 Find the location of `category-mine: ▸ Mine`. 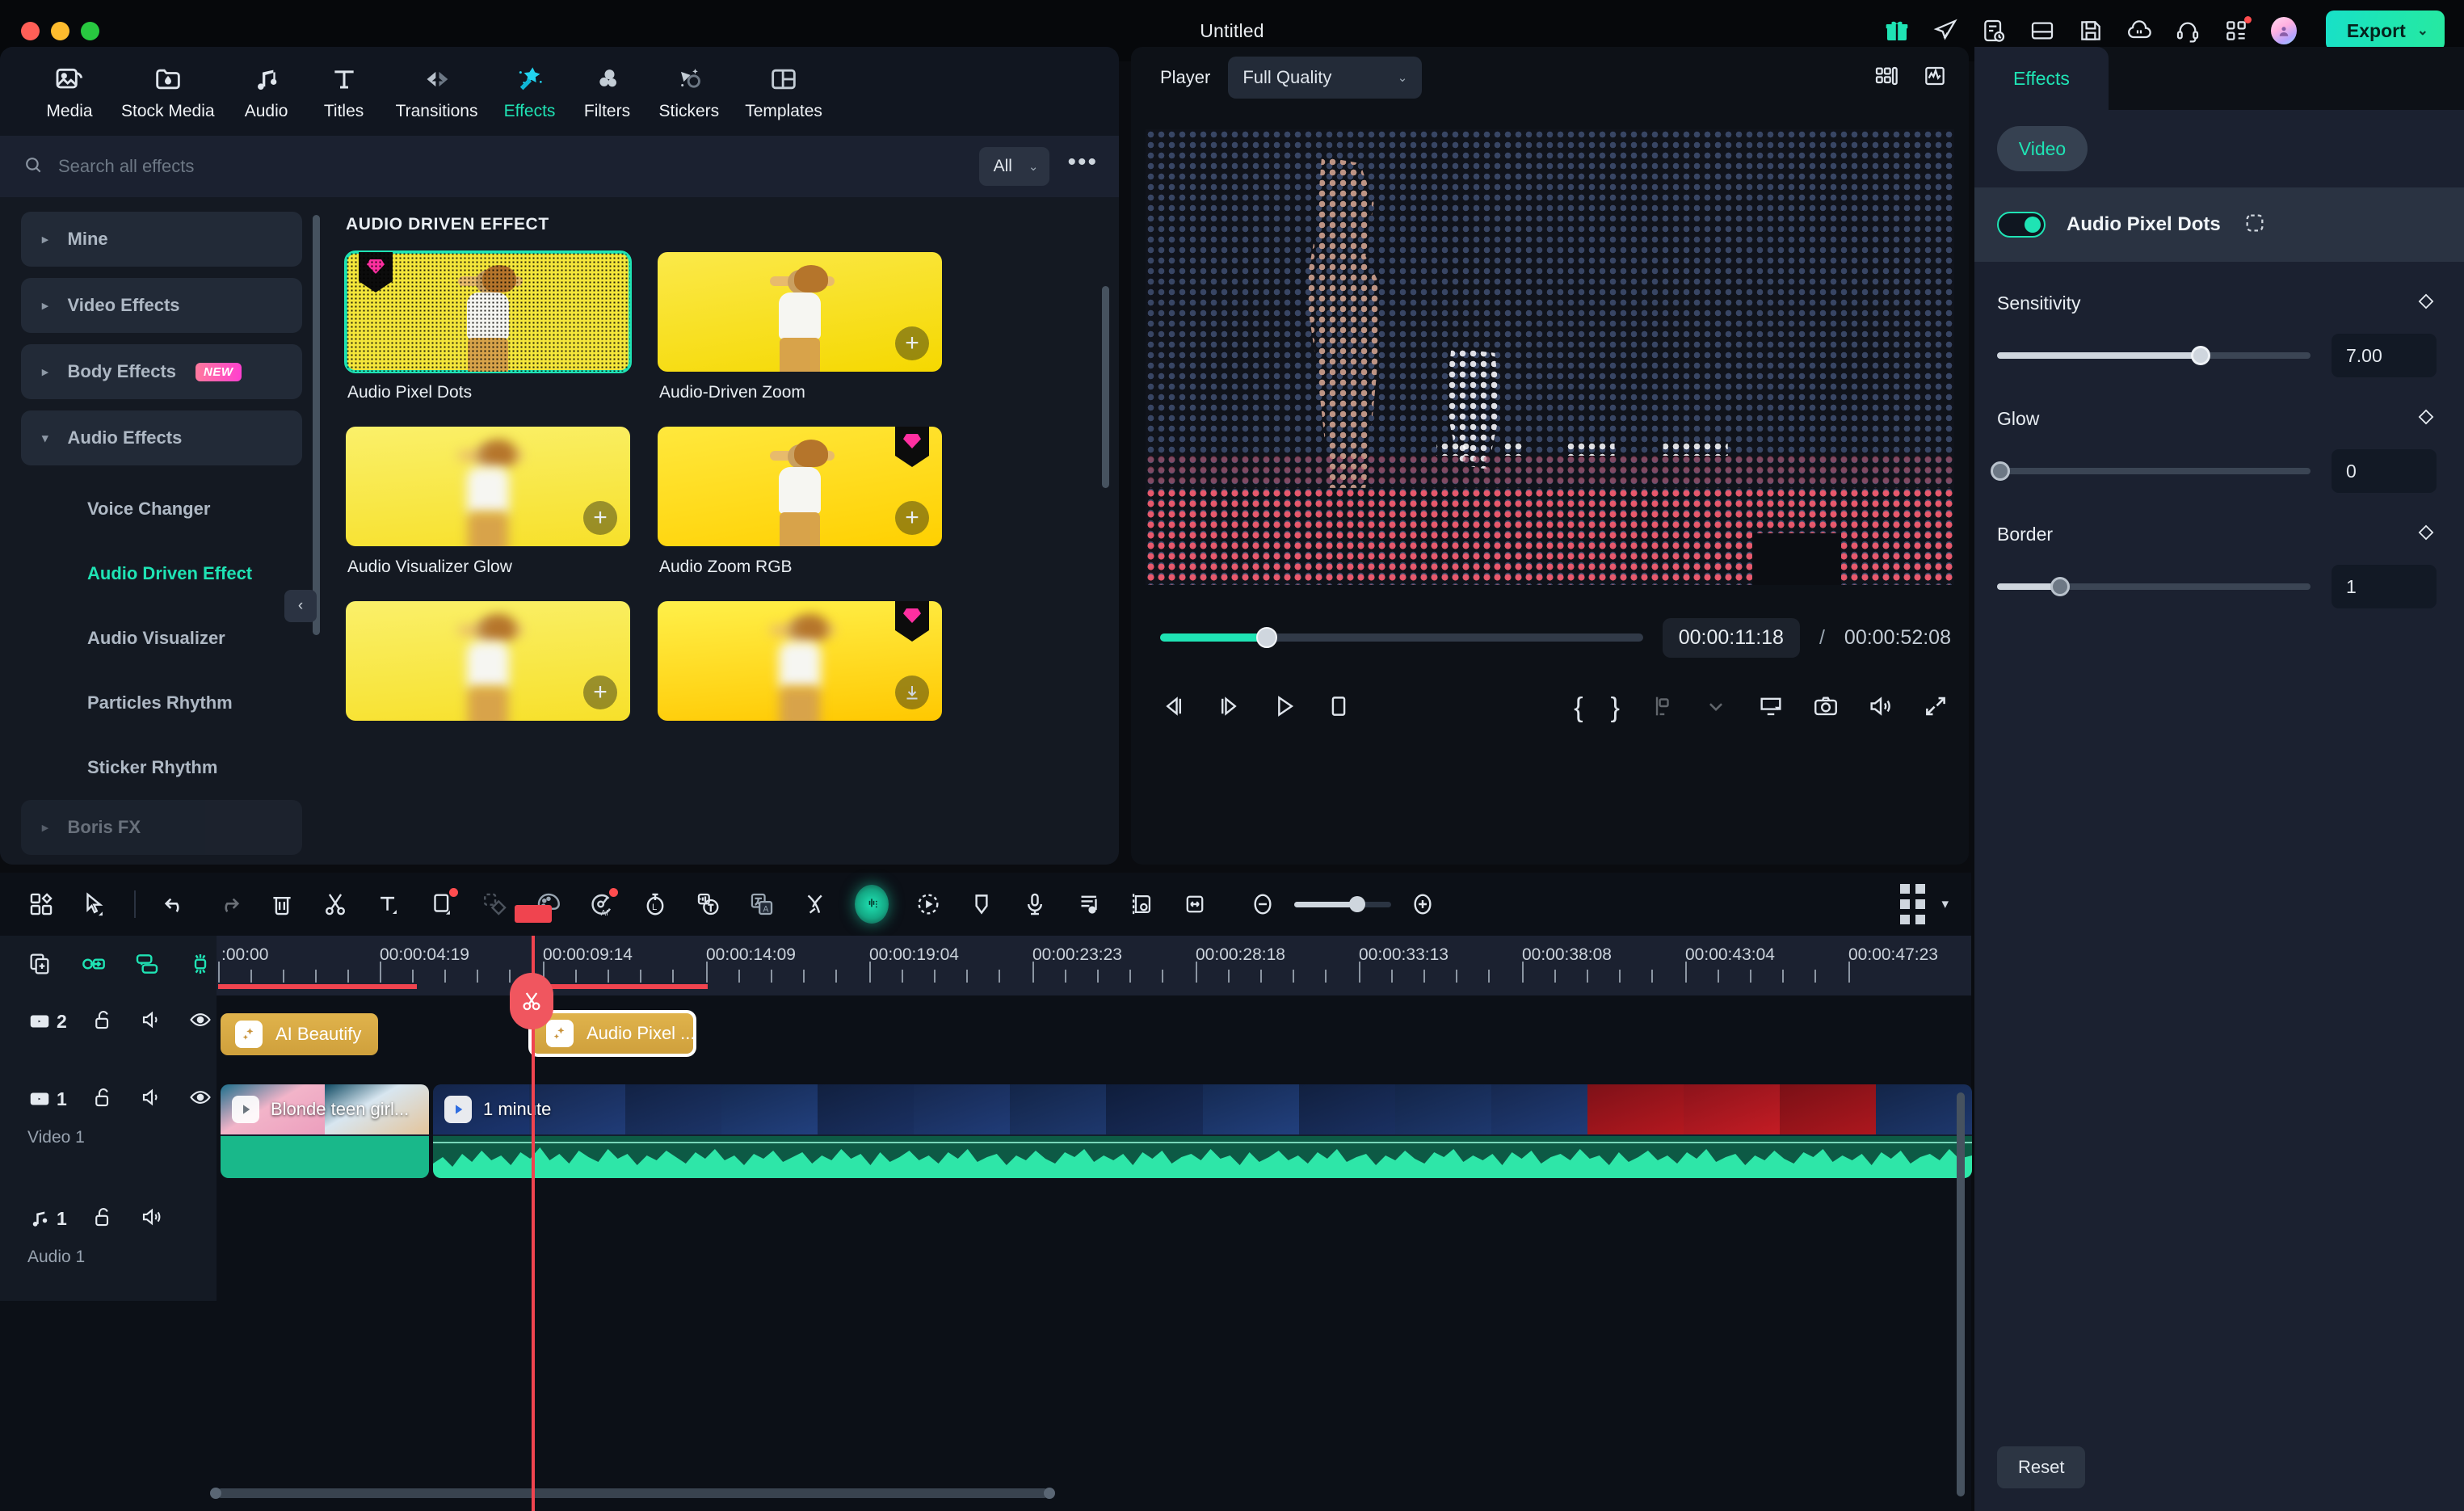

category-mine: ▸ Mine is located at coordinates (161, 239).